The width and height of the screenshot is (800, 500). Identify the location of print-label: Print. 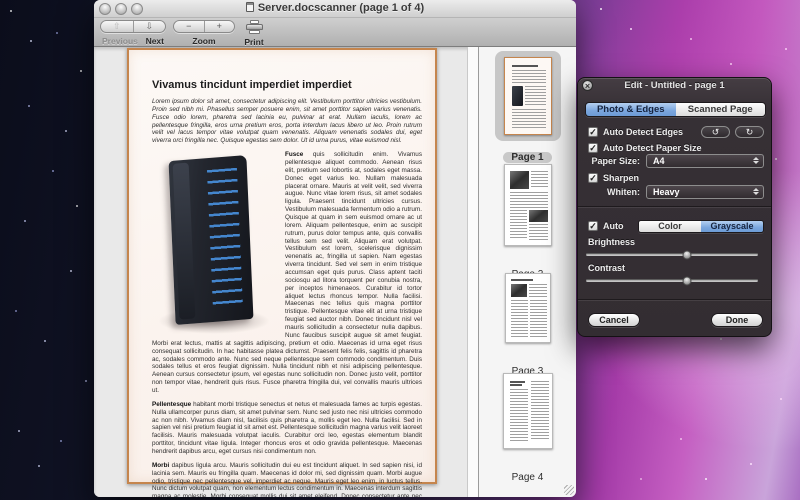
(254, 42).